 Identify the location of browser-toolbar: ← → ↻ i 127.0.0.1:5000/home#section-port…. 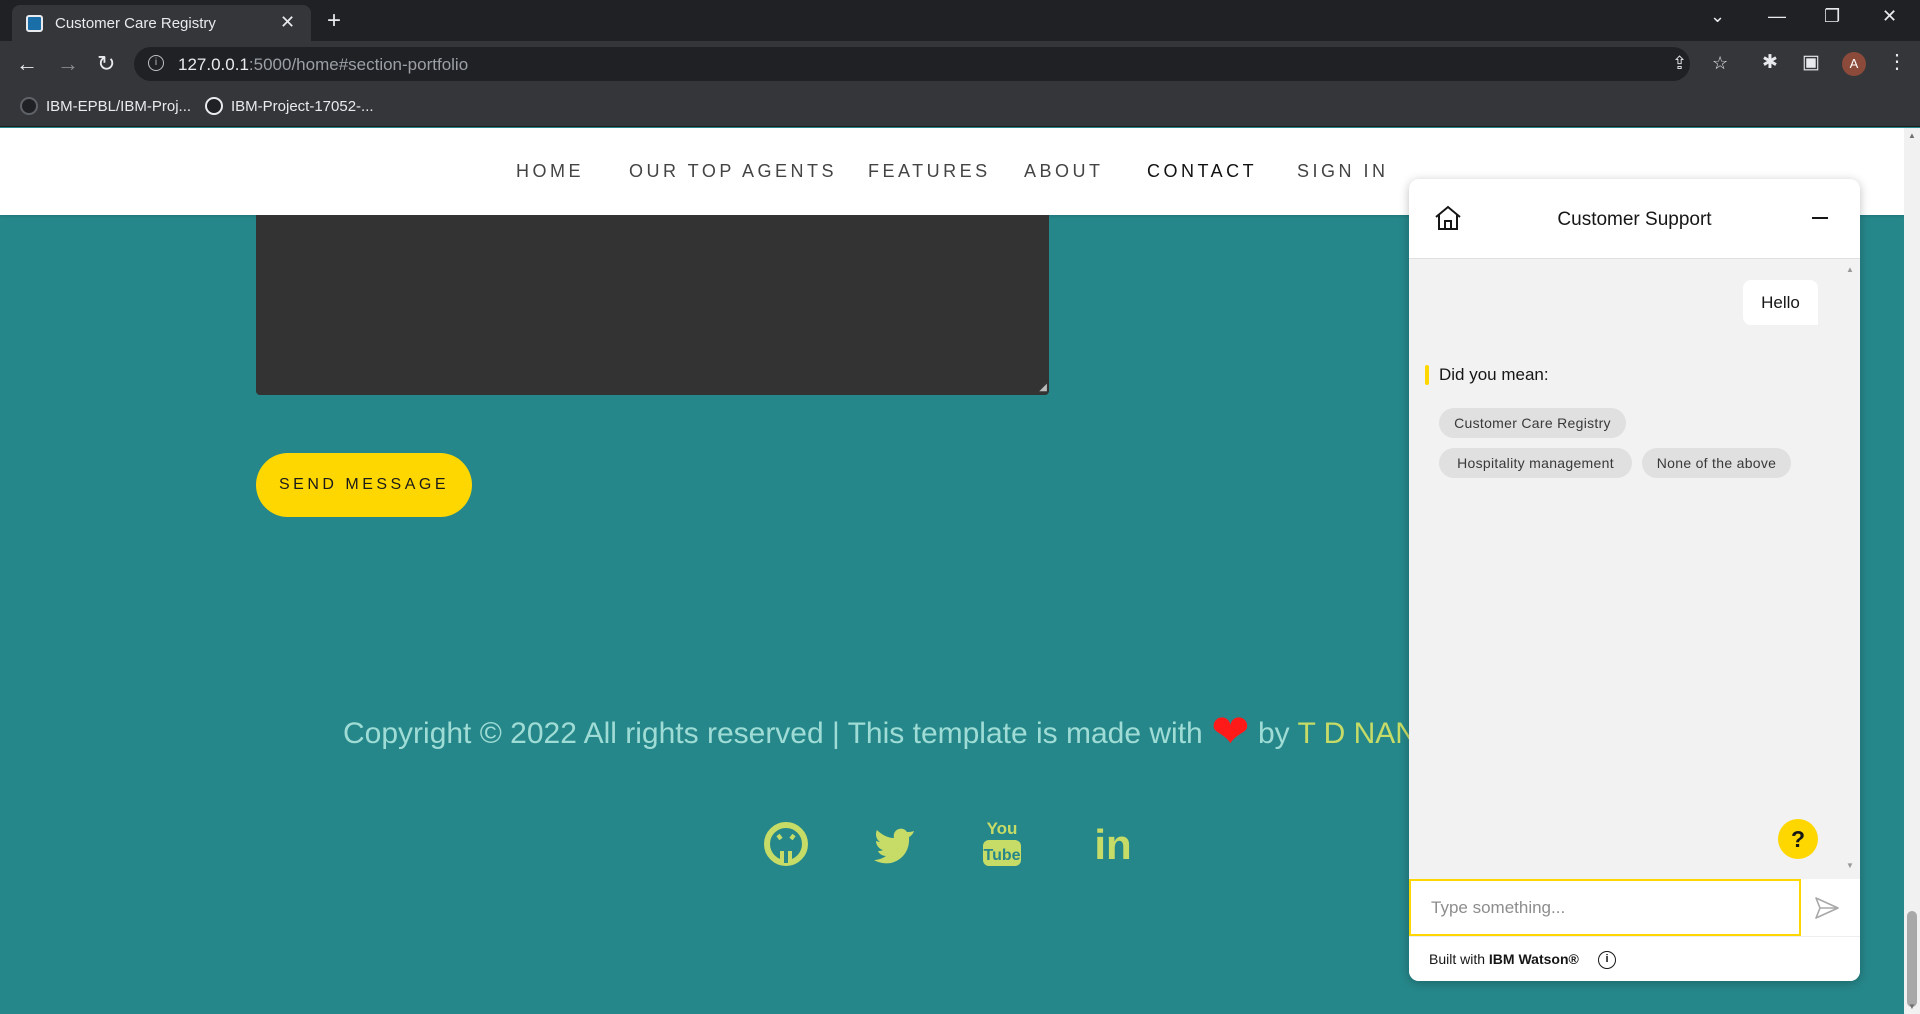
(960, 64).